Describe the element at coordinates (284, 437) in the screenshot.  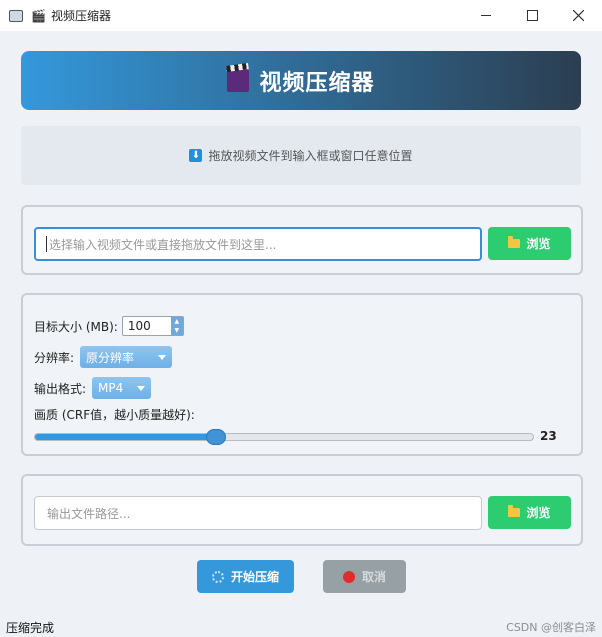
I see `crf-slider` at that location.